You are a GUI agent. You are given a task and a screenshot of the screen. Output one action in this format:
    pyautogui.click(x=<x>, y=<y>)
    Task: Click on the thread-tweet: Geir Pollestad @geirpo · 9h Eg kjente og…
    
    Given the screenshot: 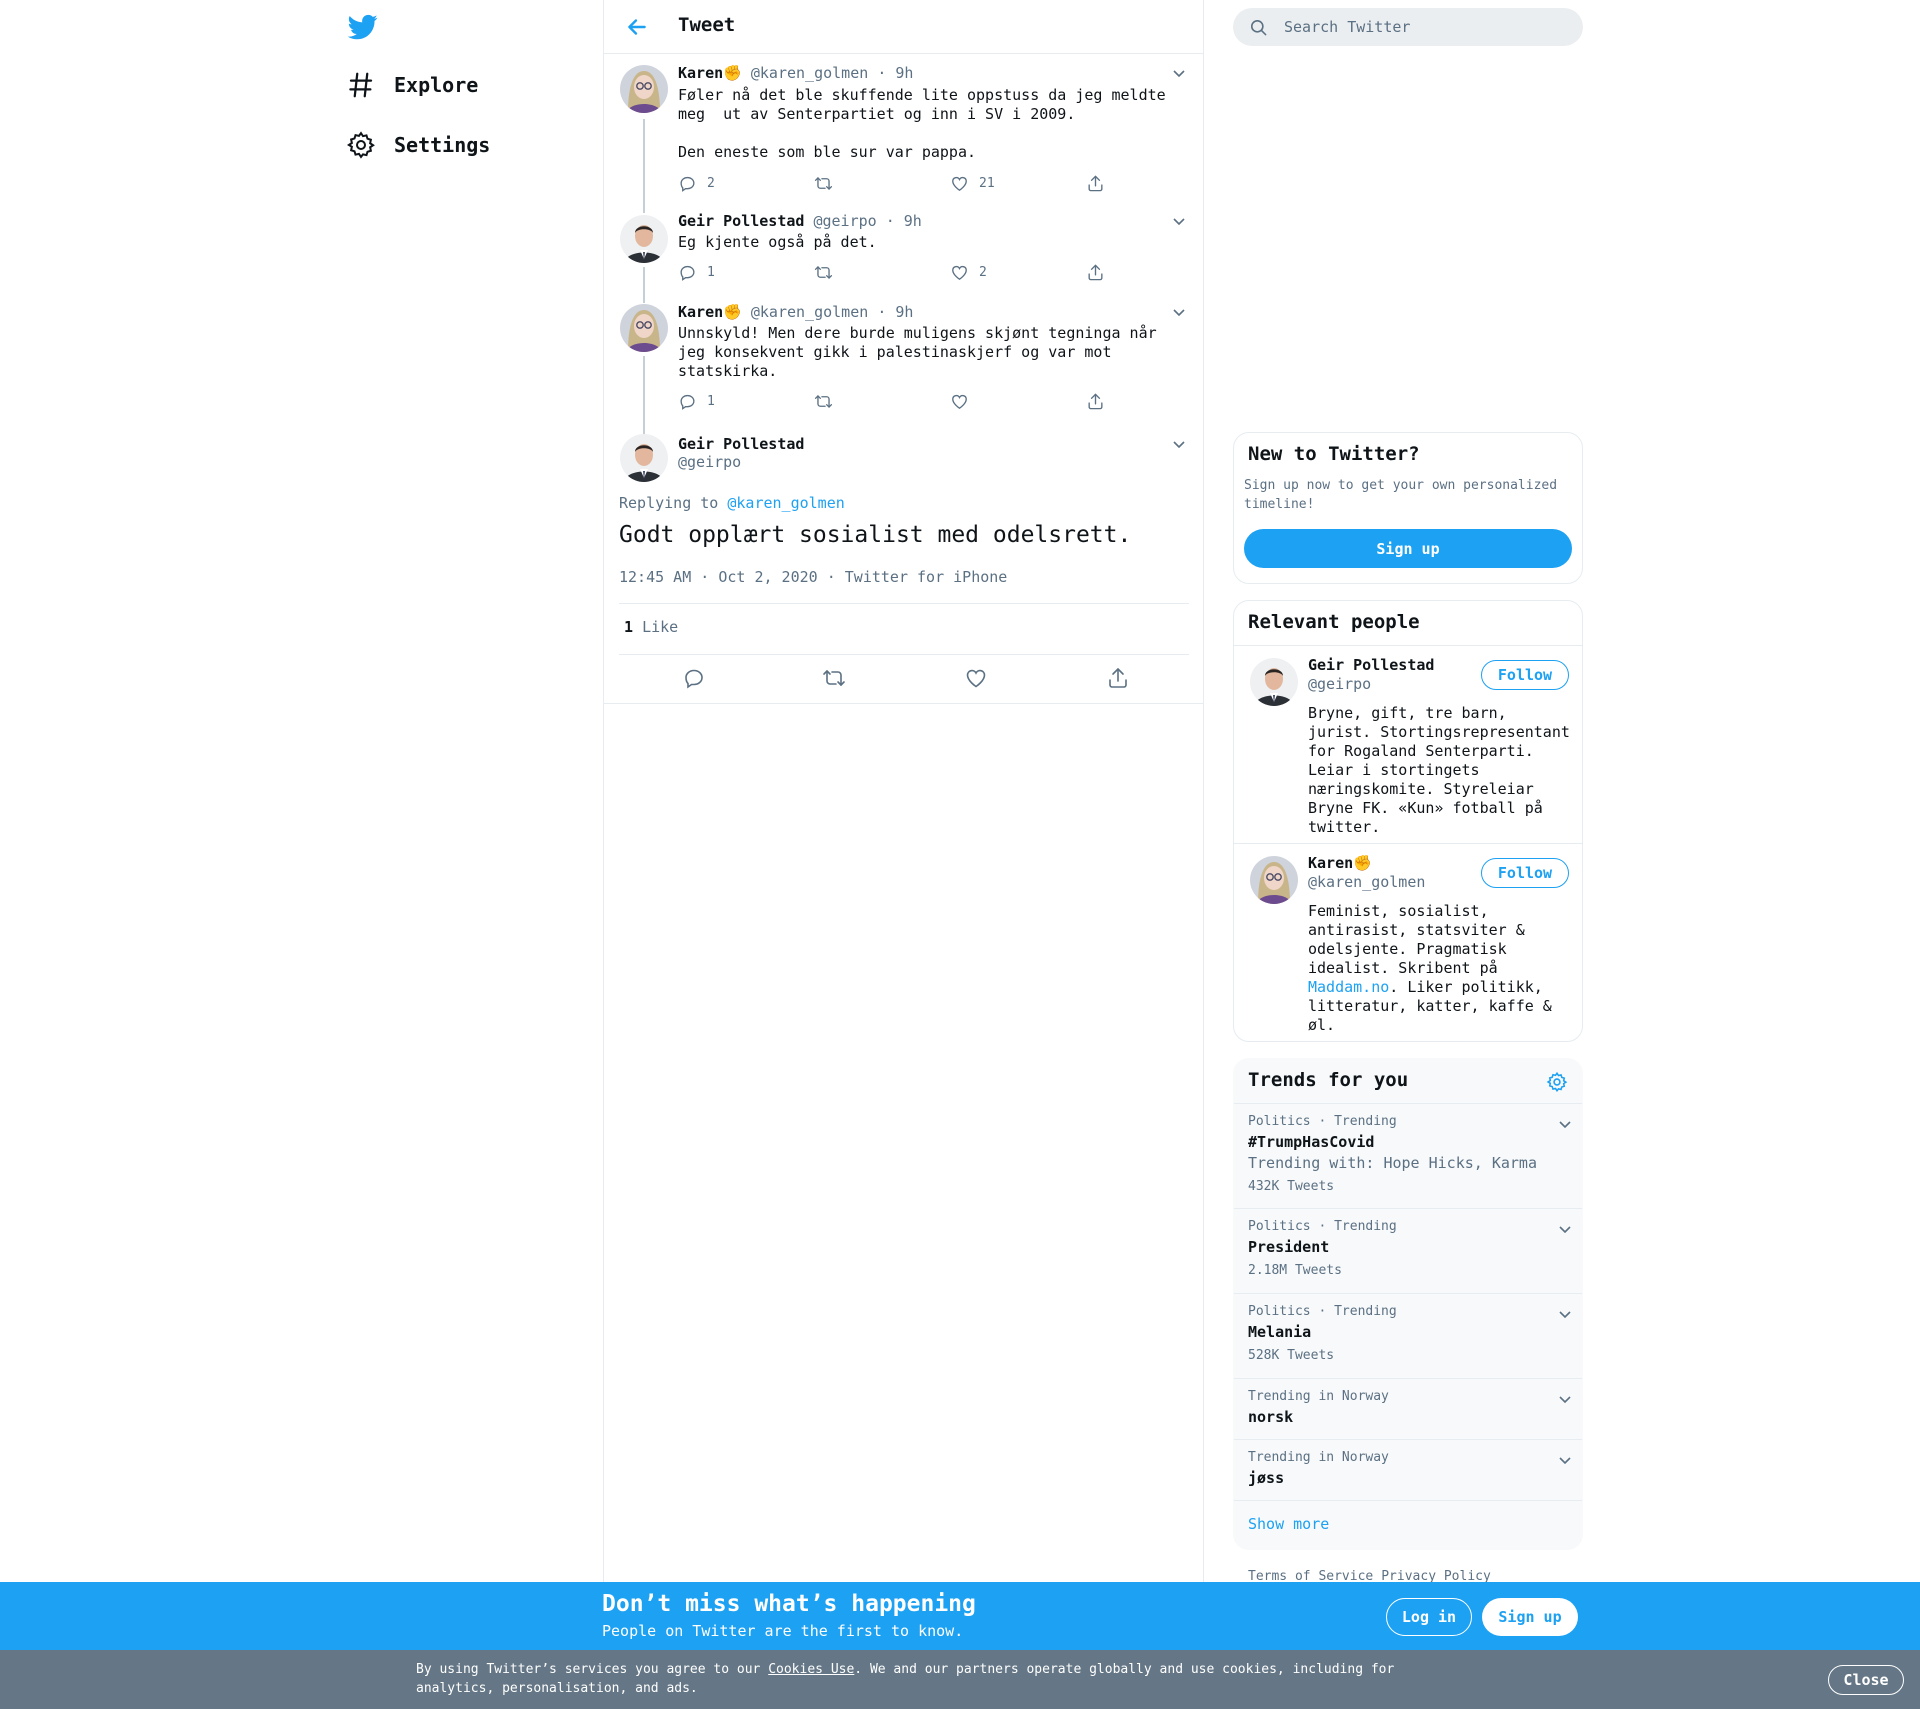 What is the action you would take?
    pyautogui.click(x=903, y=248)
    